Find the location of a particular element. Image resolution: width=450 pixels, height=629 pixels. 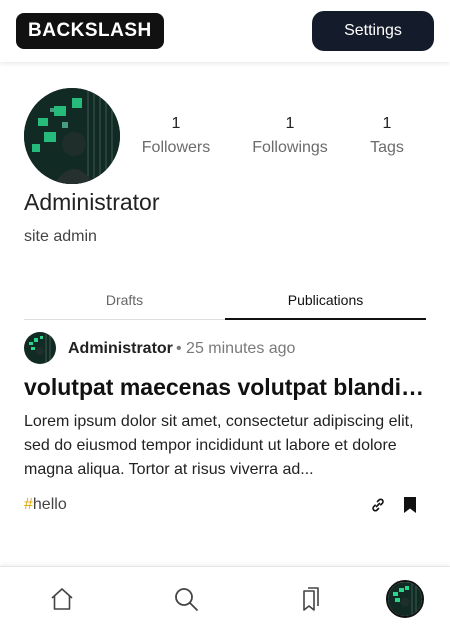

bookmarks-icon is located at coordinates (311, 599).